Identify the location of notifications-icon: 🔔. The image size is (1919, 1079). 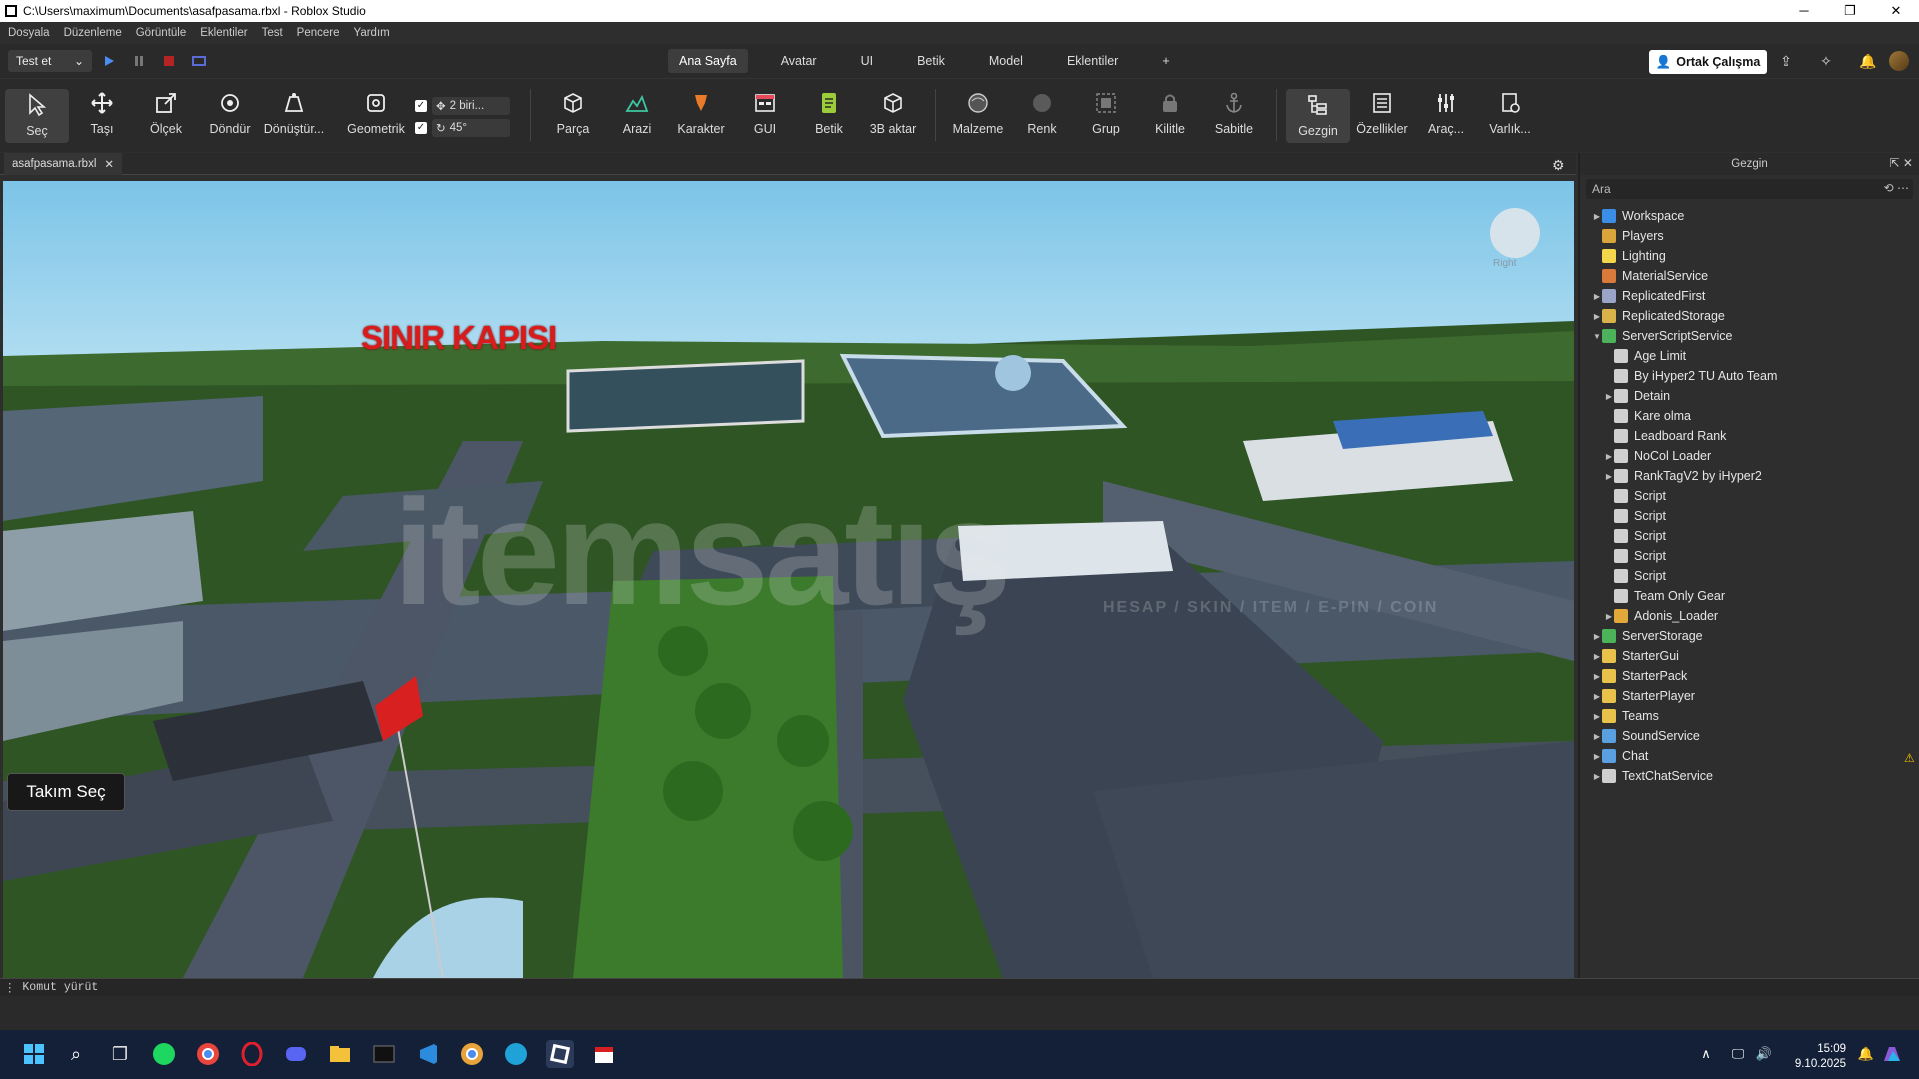
(1867, 61).